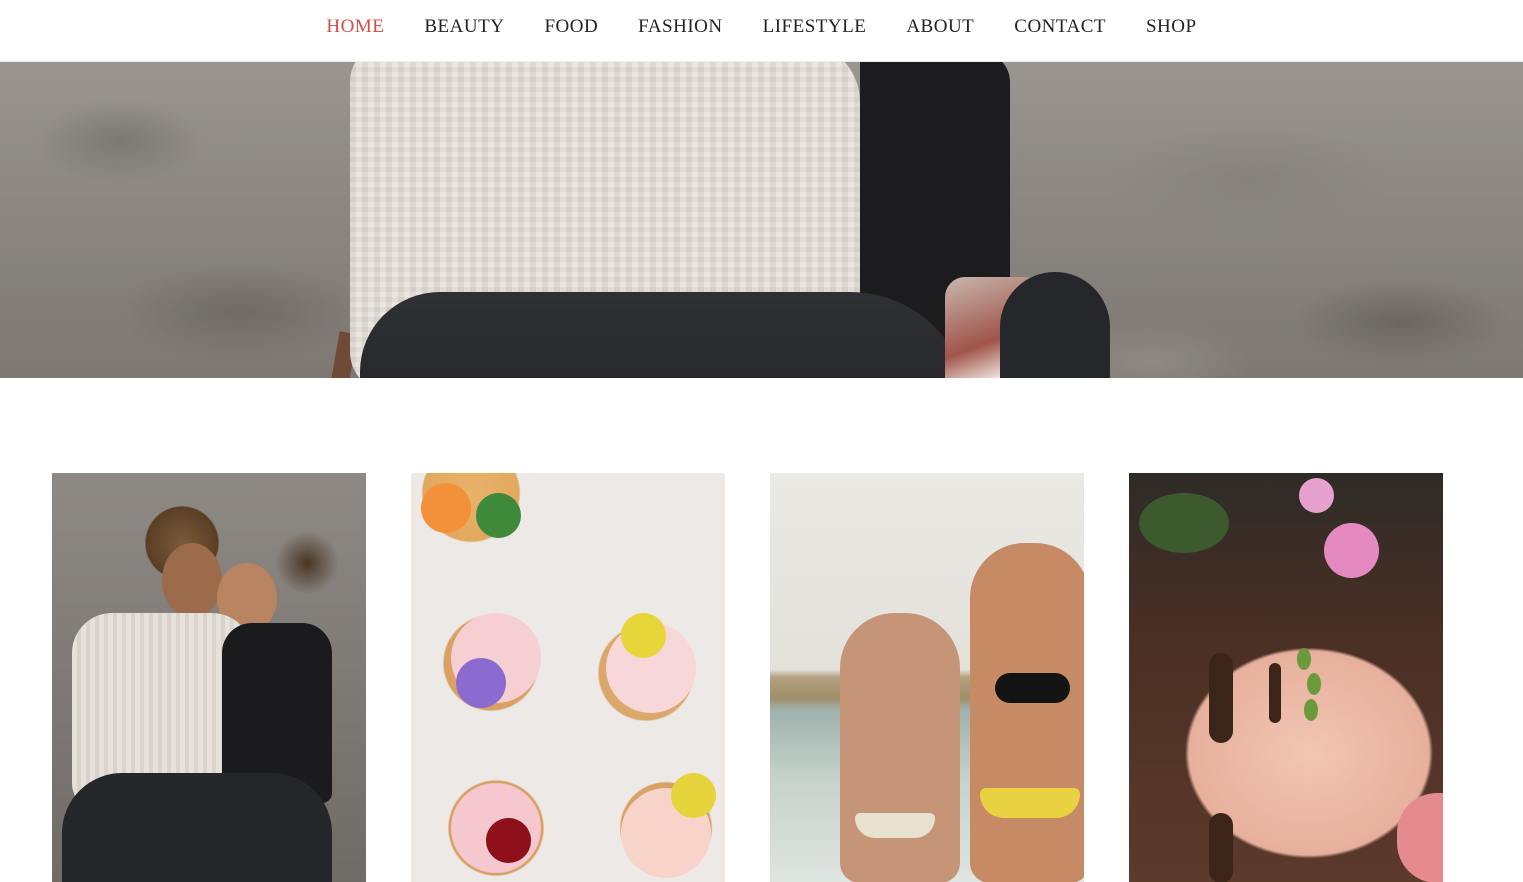 This screenshot has width=1523, height=882. What do you see at coordinates (1420, 837) in the screenshot?
I see `lips` at bounding box center [1420, 837].